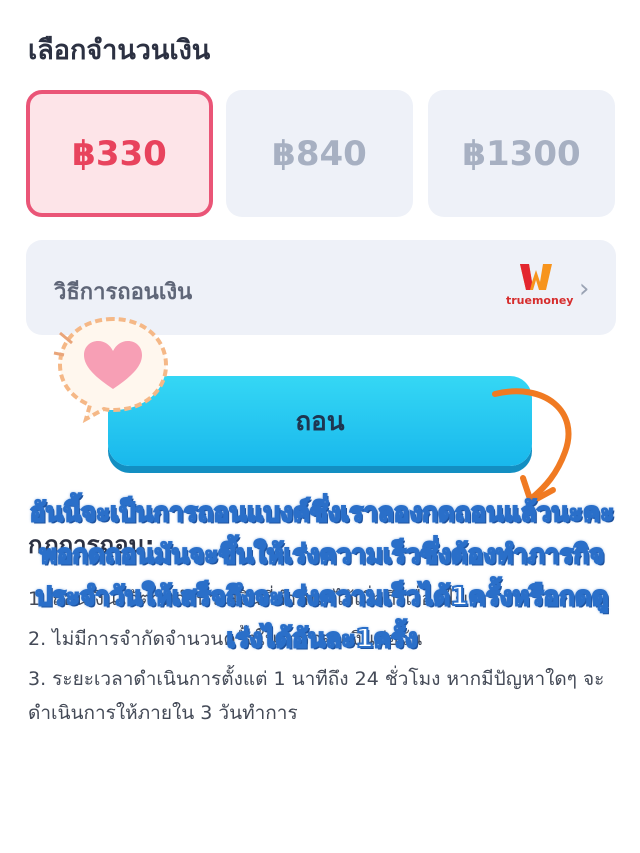  Describe the element at coordinates (584, 289) in the screenshot. I see `chevron-right-icon: ›` at that location.